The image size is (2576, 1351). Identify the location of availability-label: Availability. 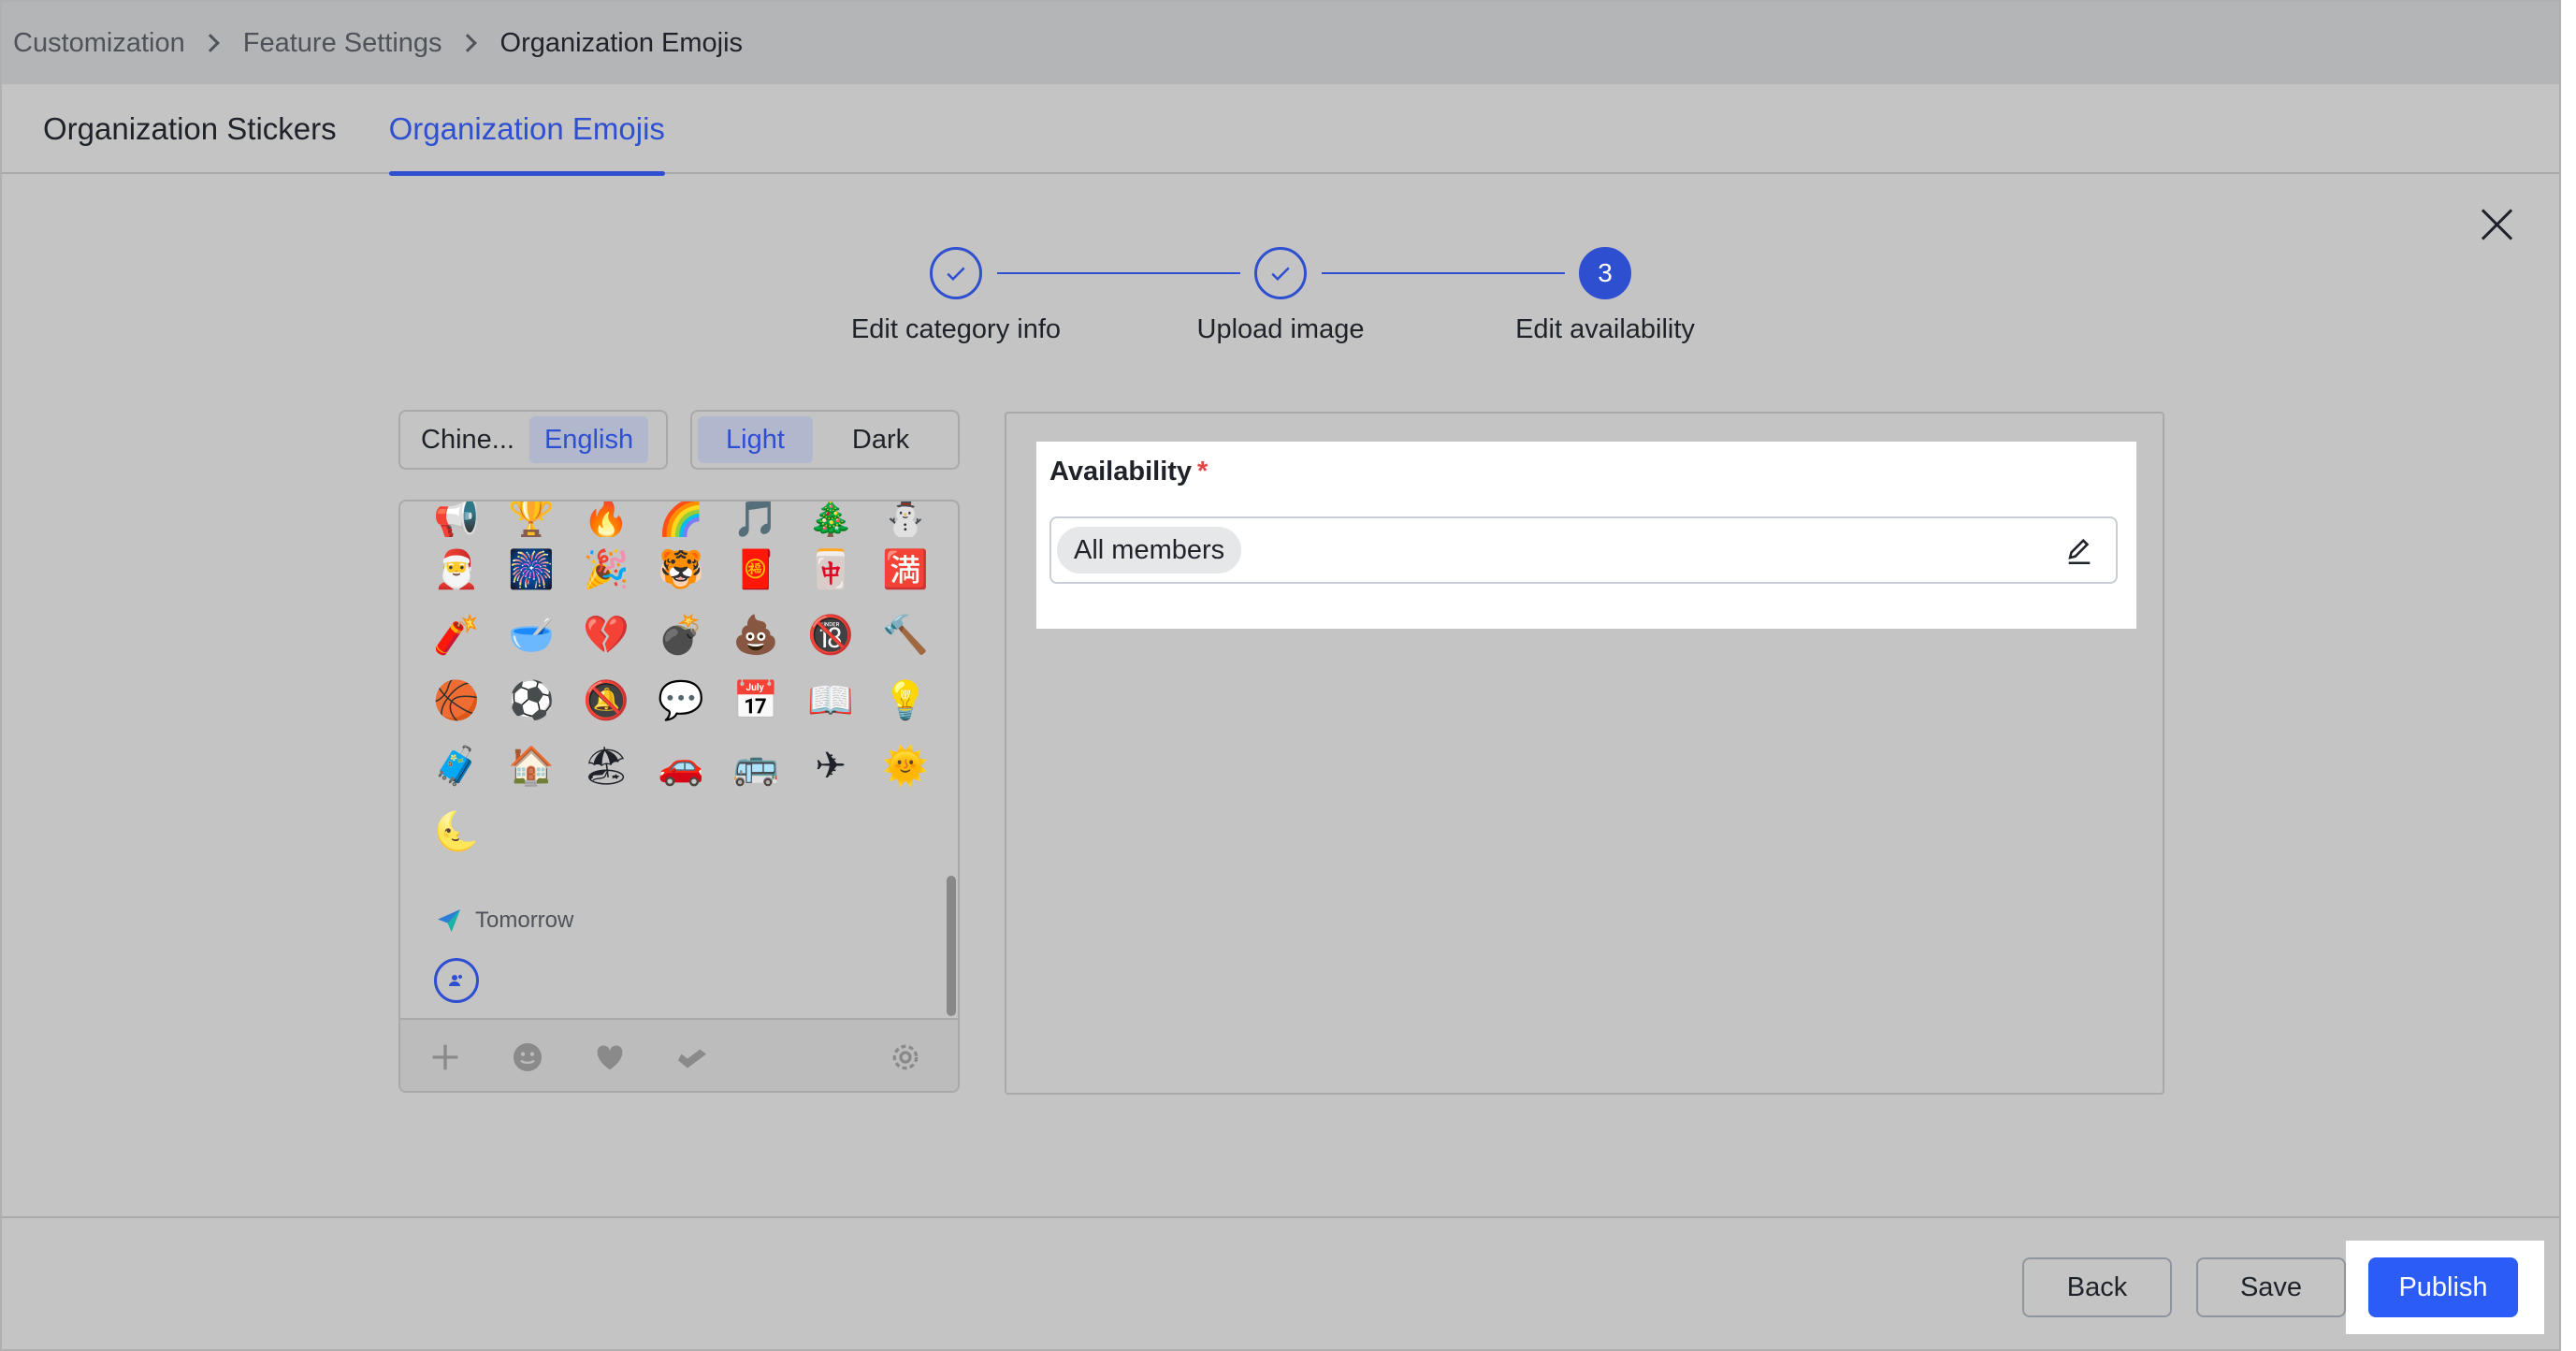
(1121, 472).